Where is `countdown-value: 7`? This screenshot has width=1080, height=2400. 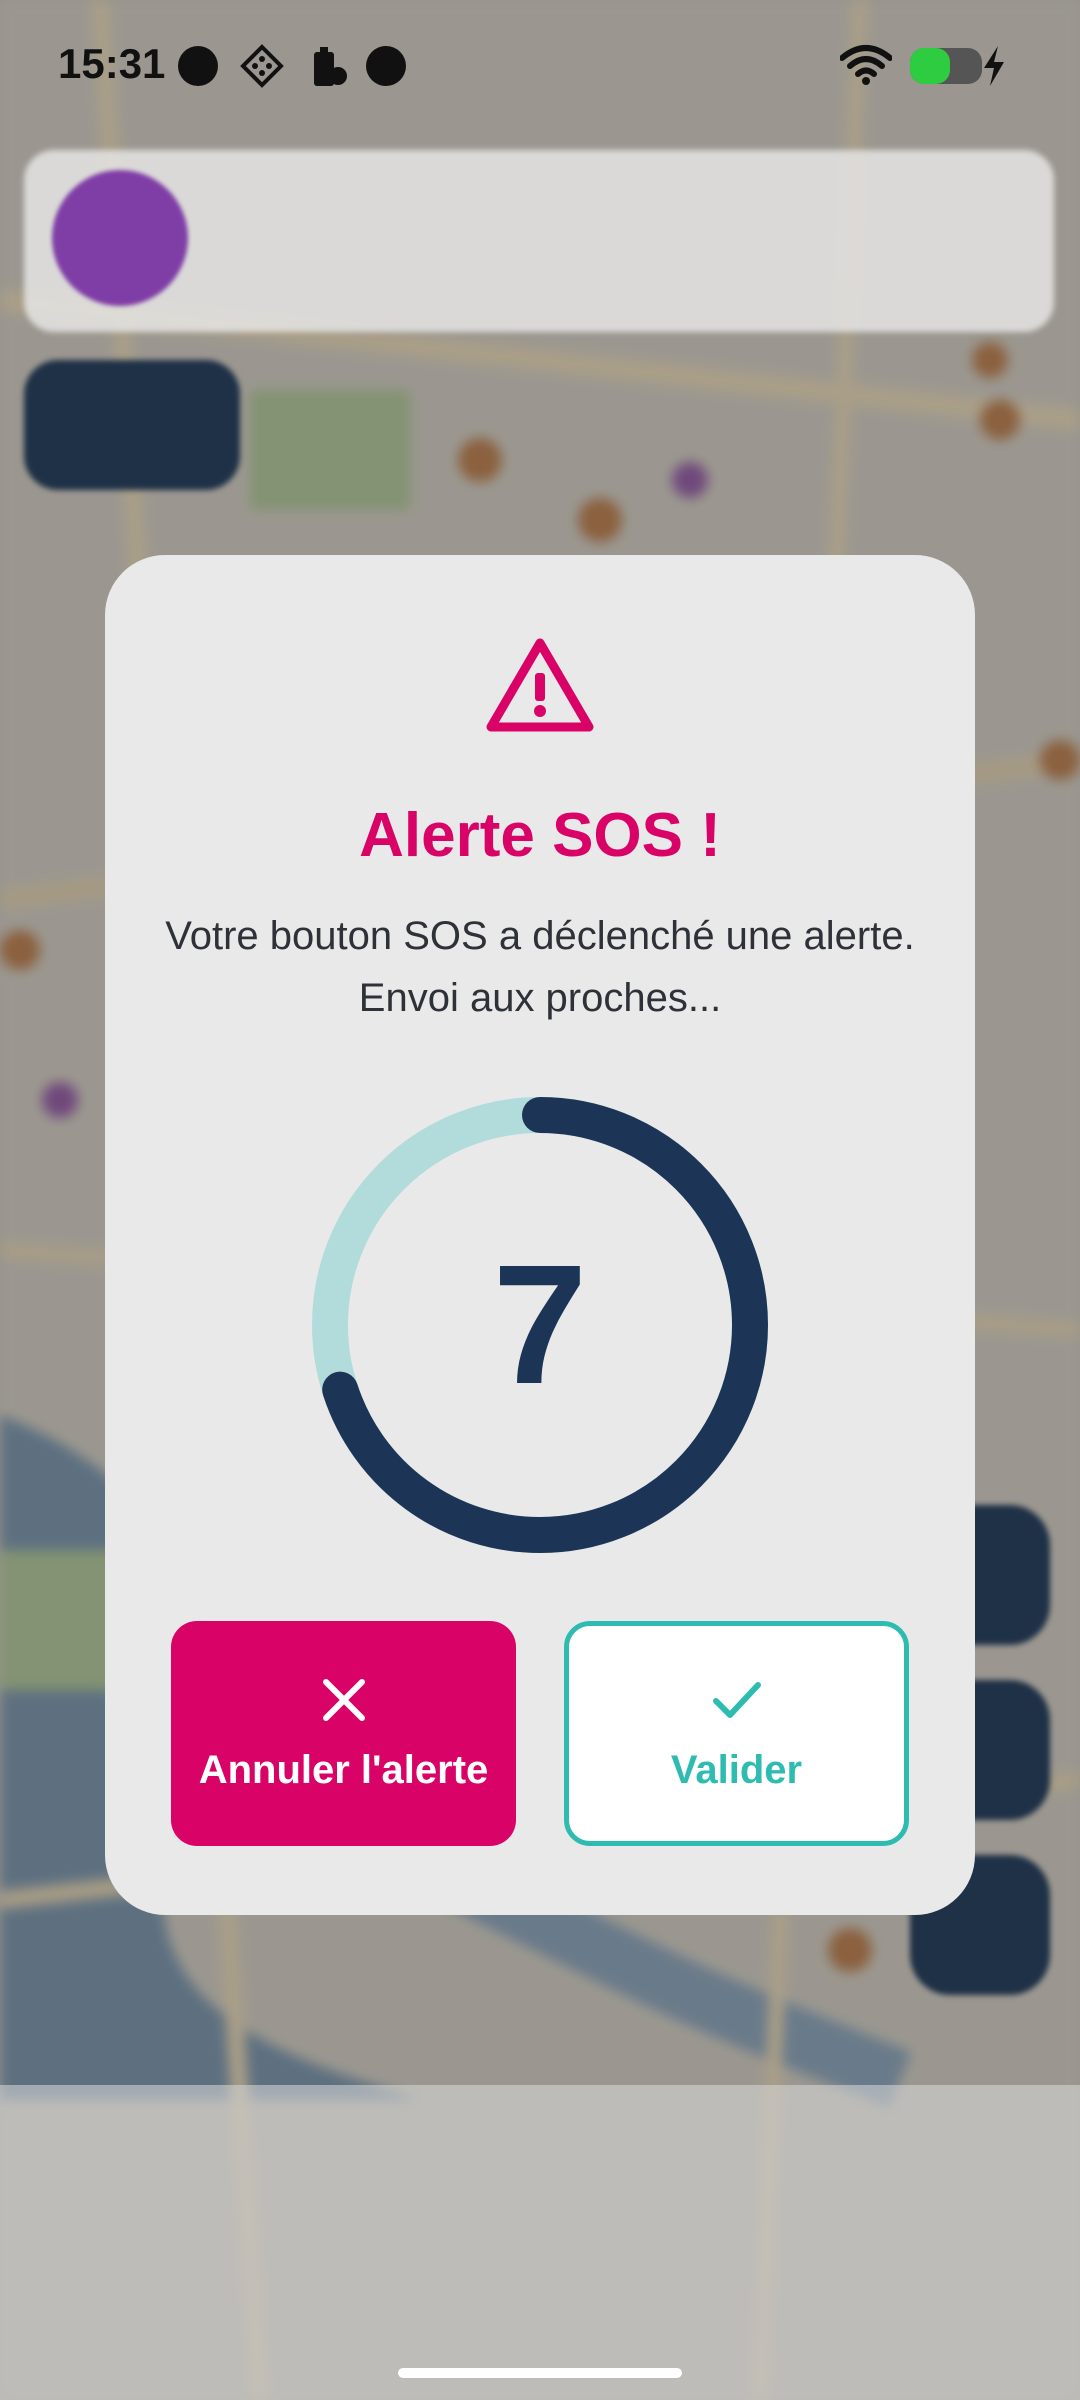 countdown-value: 7 is located at coordinates (540, 1325).